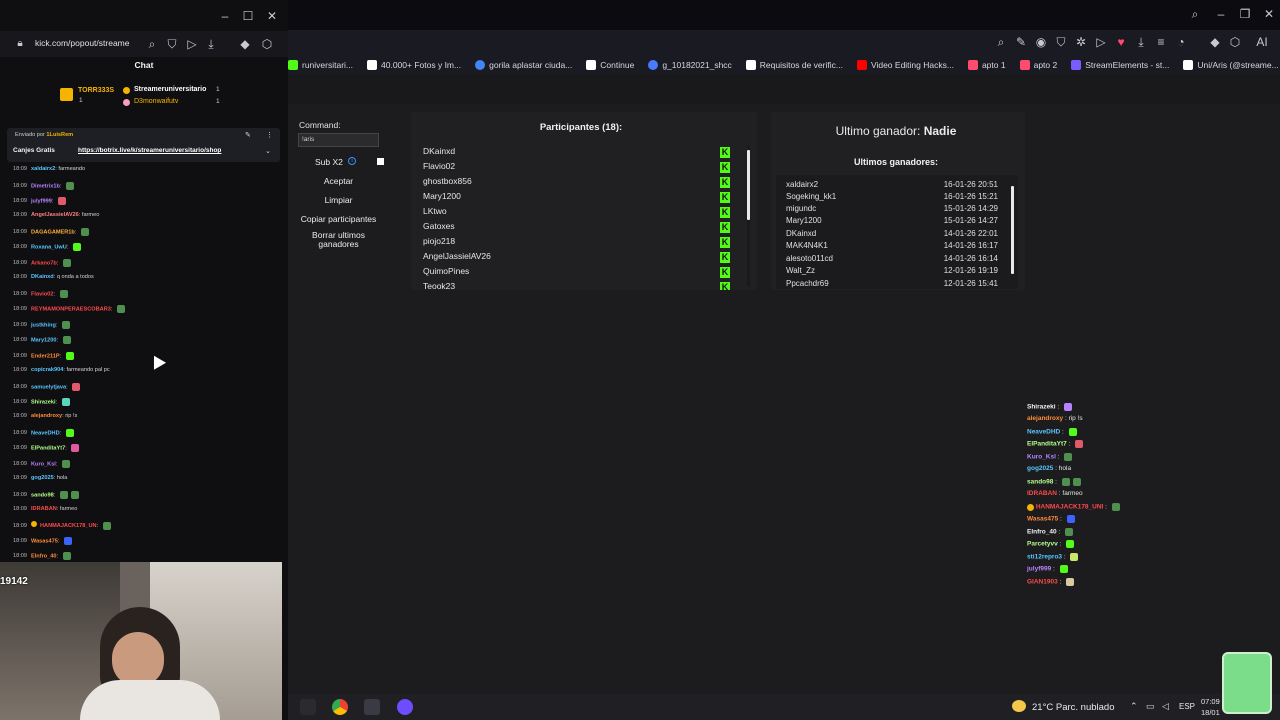 This screenshot has width=1280, height=720. What do you see at coordinates (343, 162) in the screenshot?
I see `sub-x2-toggle-row: Sub X2 i` at bounding box center [343, 162].